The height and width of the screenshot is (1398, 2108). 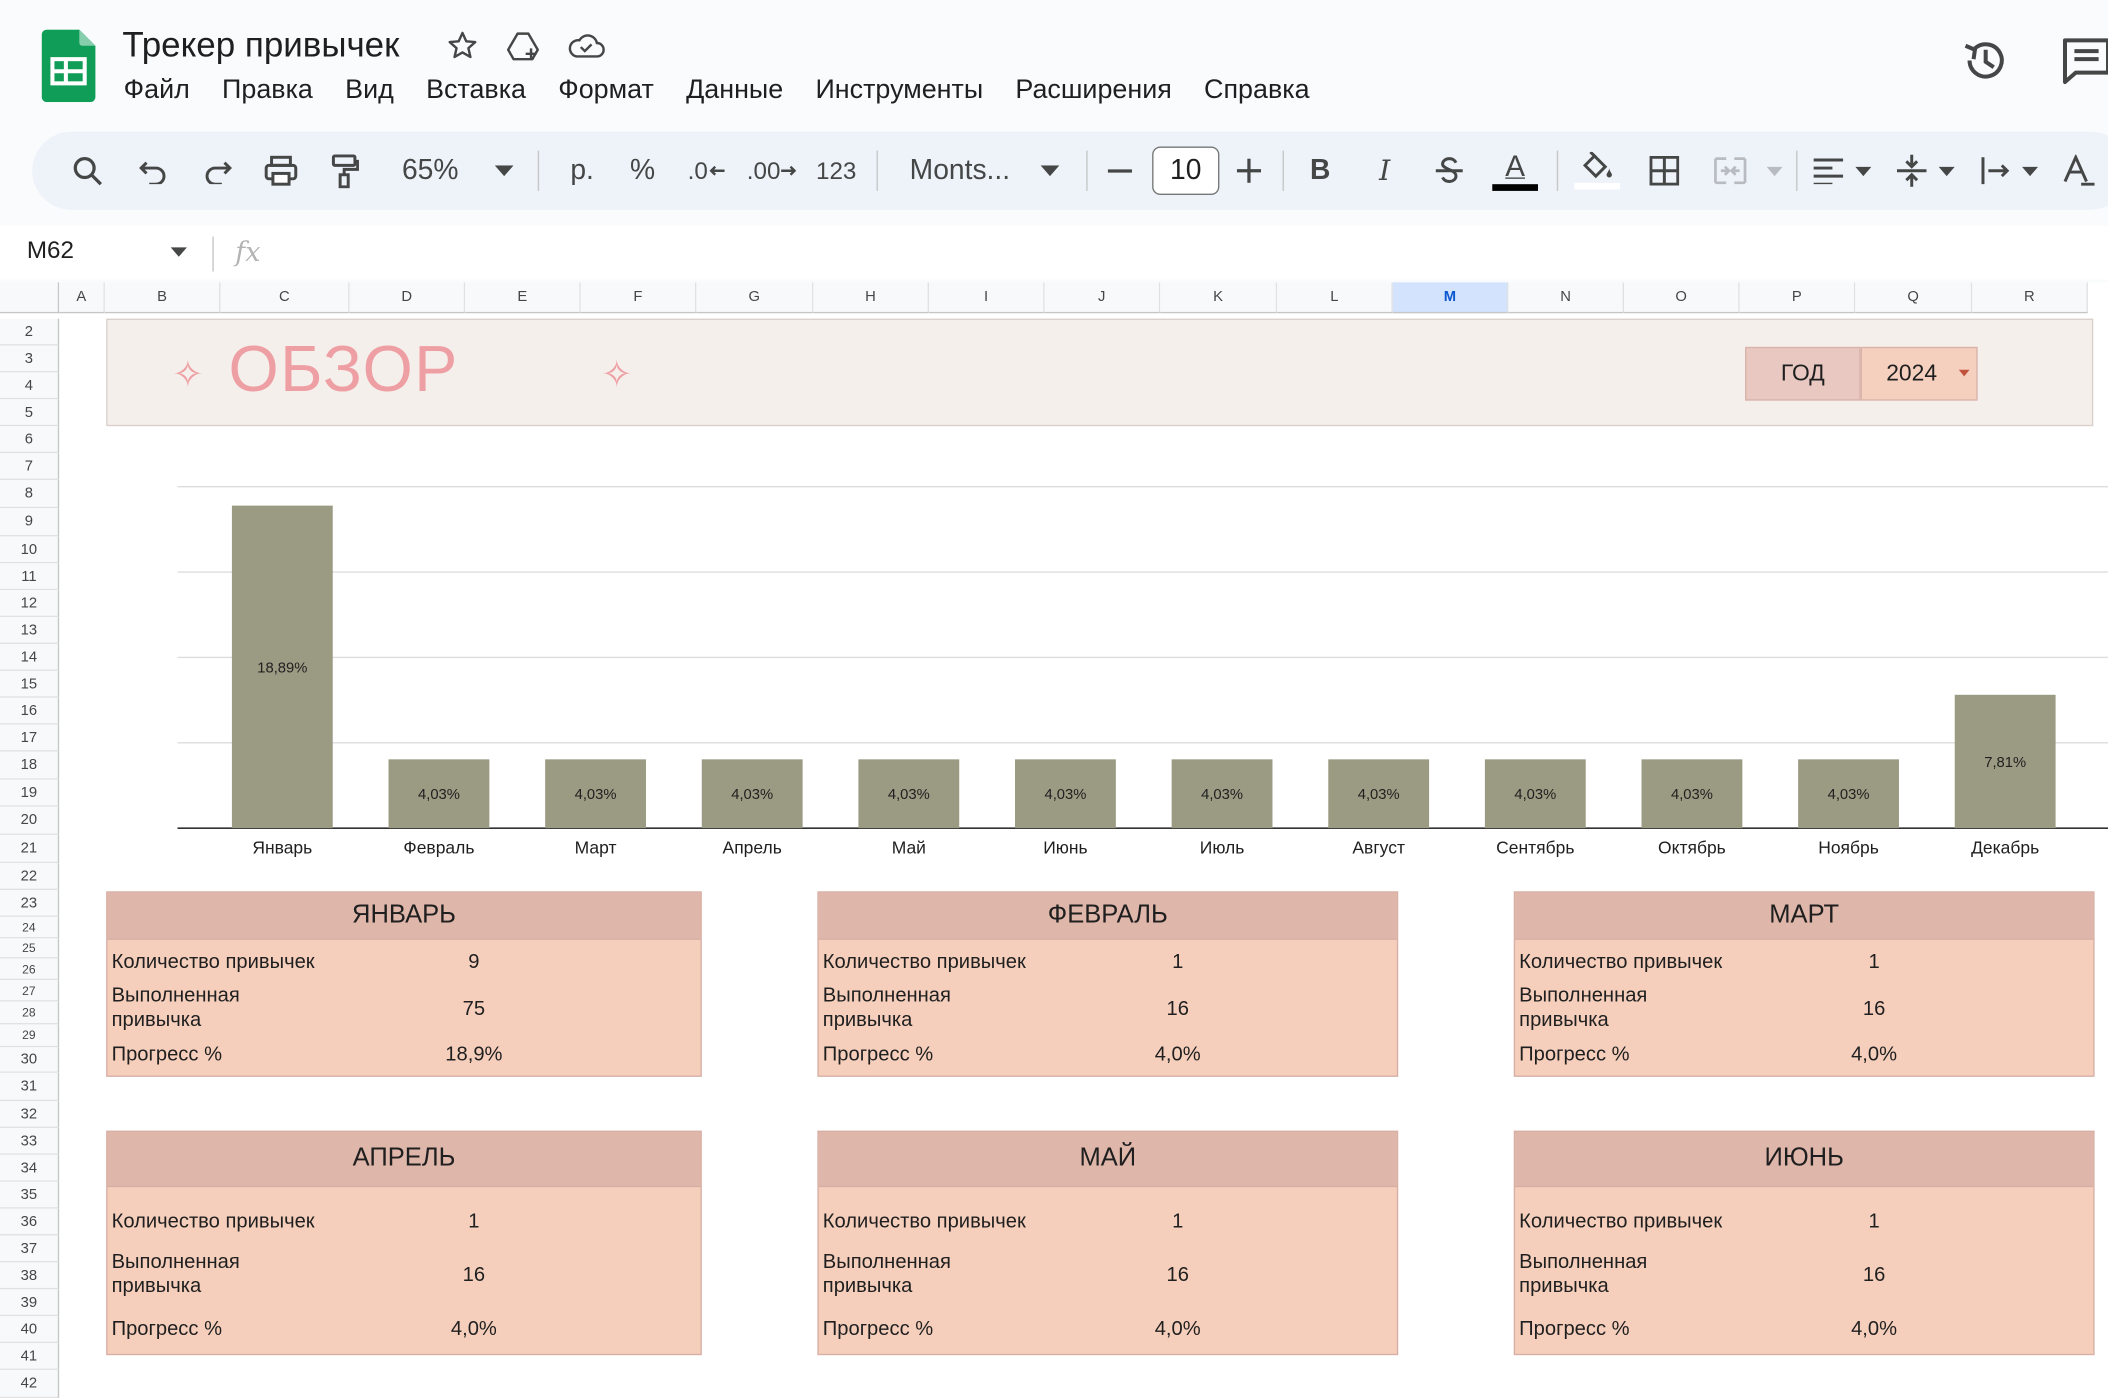 I want to click on undo-icon, so click(x=153, y=171).